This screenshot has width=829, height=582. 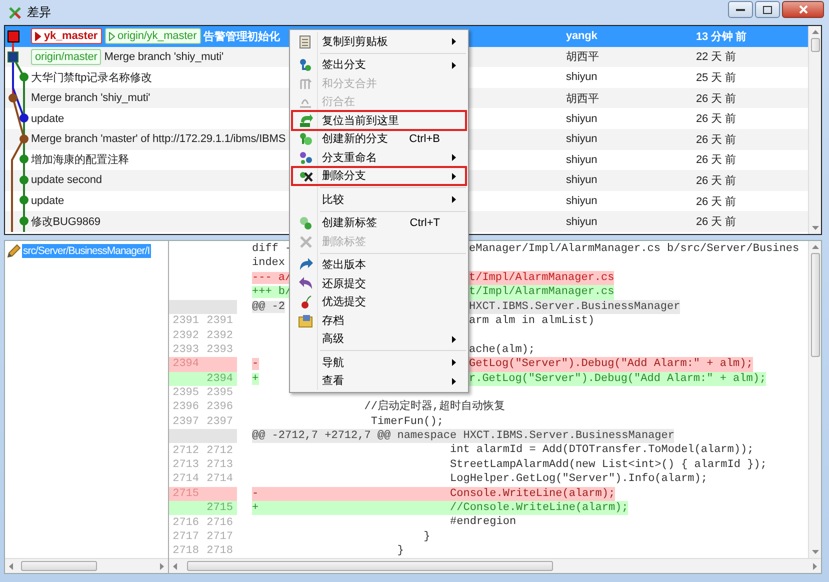 I want to click on date-text: 25 天 前, so click(x=716, y=77).